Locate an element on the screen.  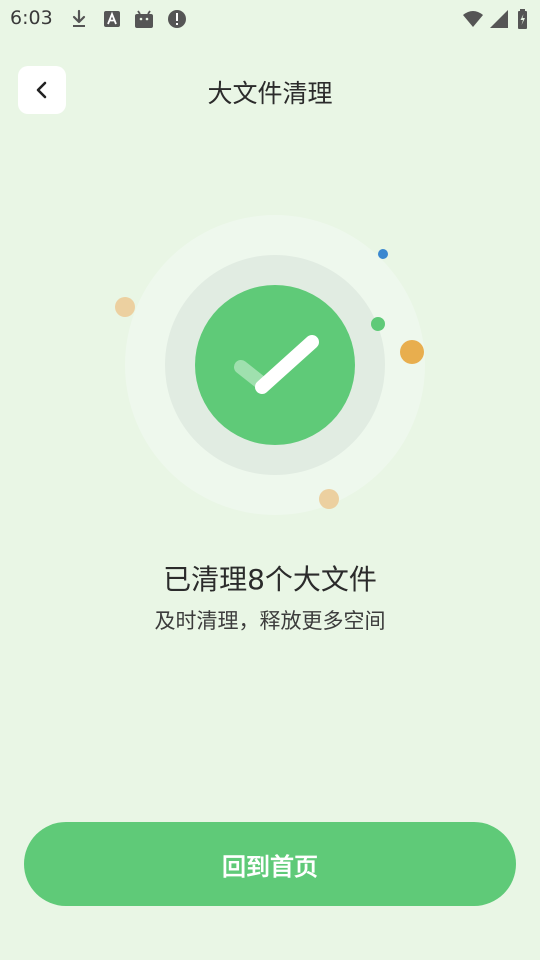
decor-dot-green is located at coordinates (378, 324).